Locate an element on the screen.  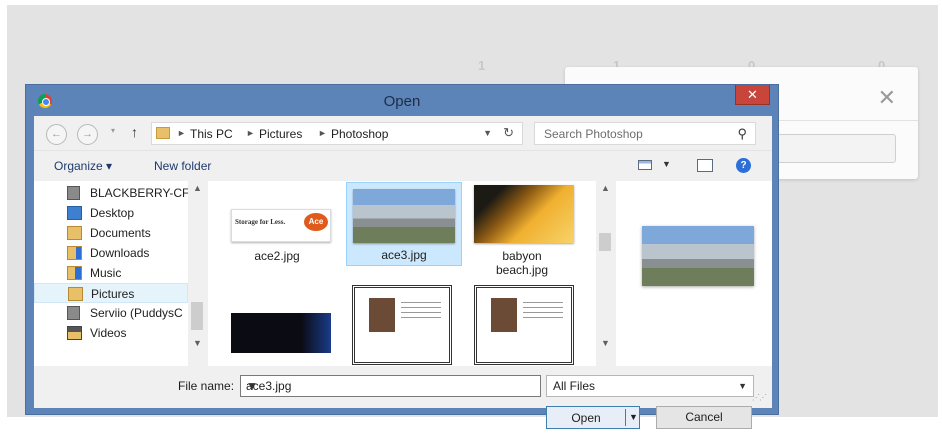
sidebar-item-documents: Documents is located at coordinates (111, 233).